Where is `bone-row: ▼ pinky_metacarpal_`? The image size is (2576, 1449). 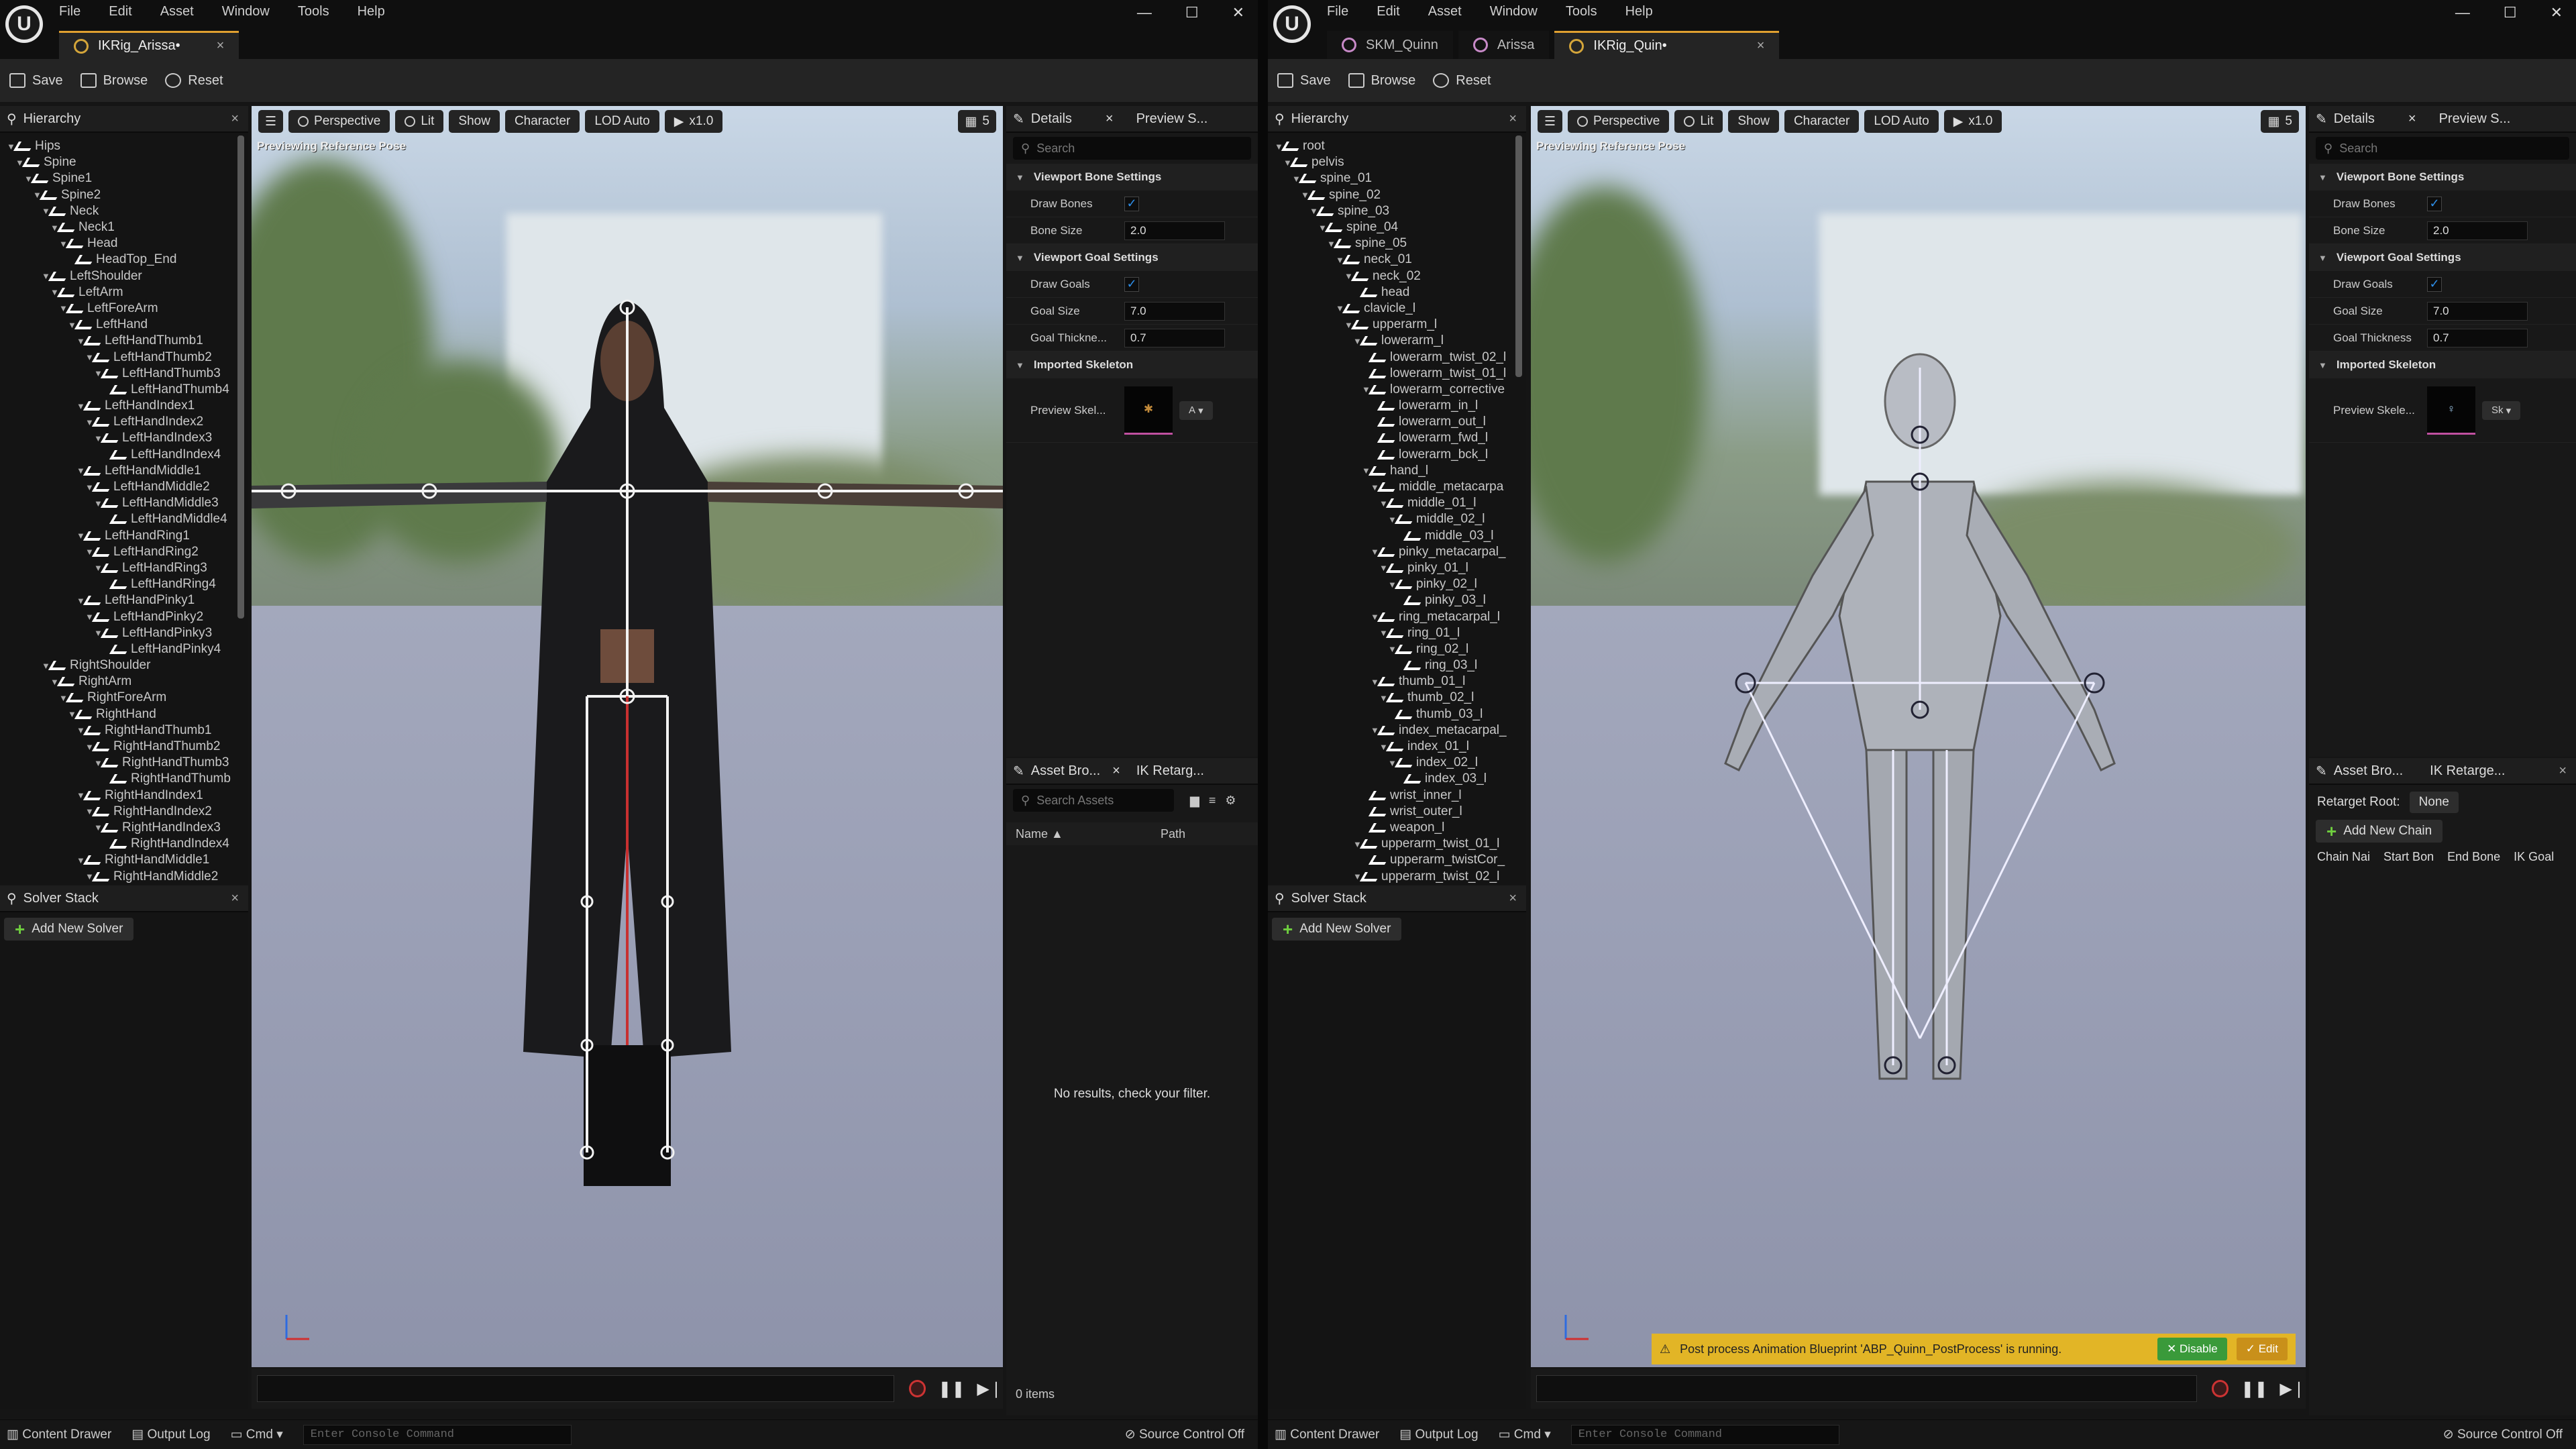 bone-row: ▼ pinky_metacarpal_ is located at coordinates (1389, 552).